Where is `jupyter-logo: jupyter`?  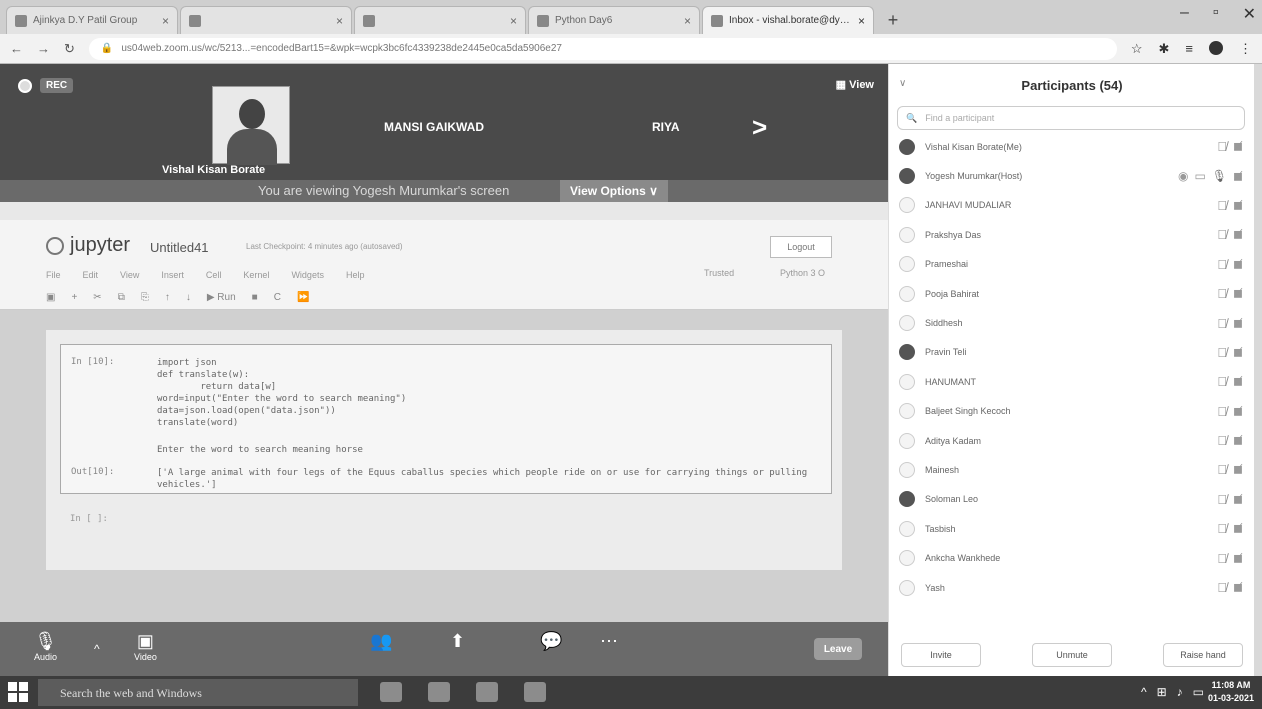 jupyter-logo: jupyter is located at coordinates (88, 245).